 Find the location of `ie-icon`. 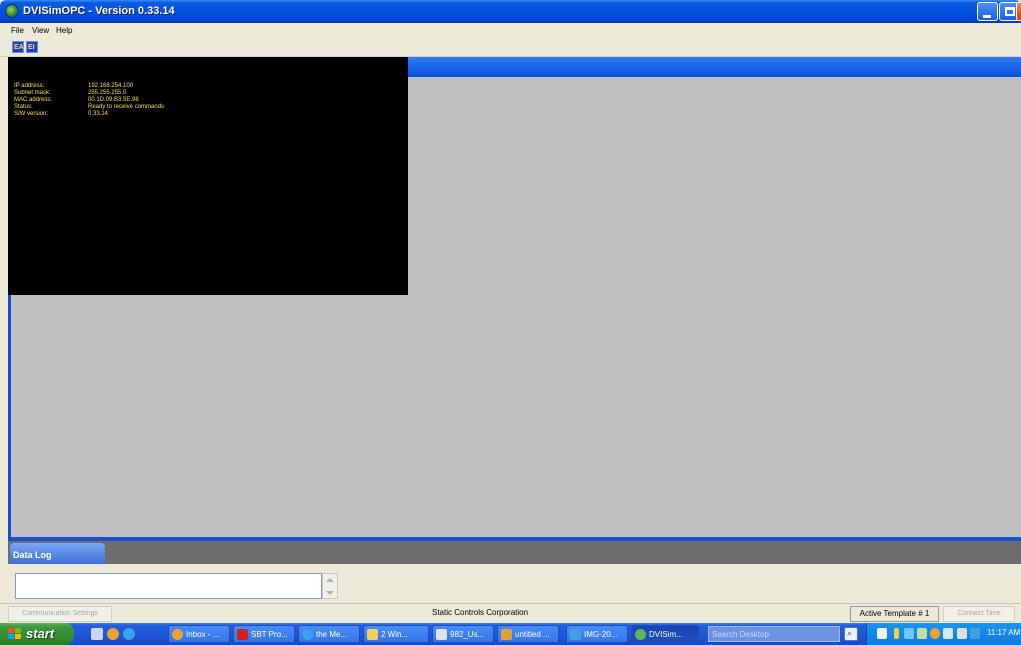

ie-icon is located at coordinates (307, 634).